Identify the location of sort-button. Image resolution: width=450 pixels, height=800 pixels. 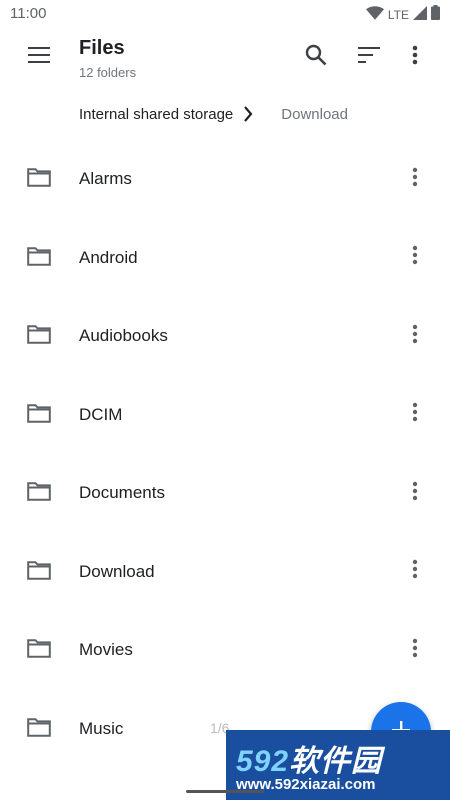
(369, 57).